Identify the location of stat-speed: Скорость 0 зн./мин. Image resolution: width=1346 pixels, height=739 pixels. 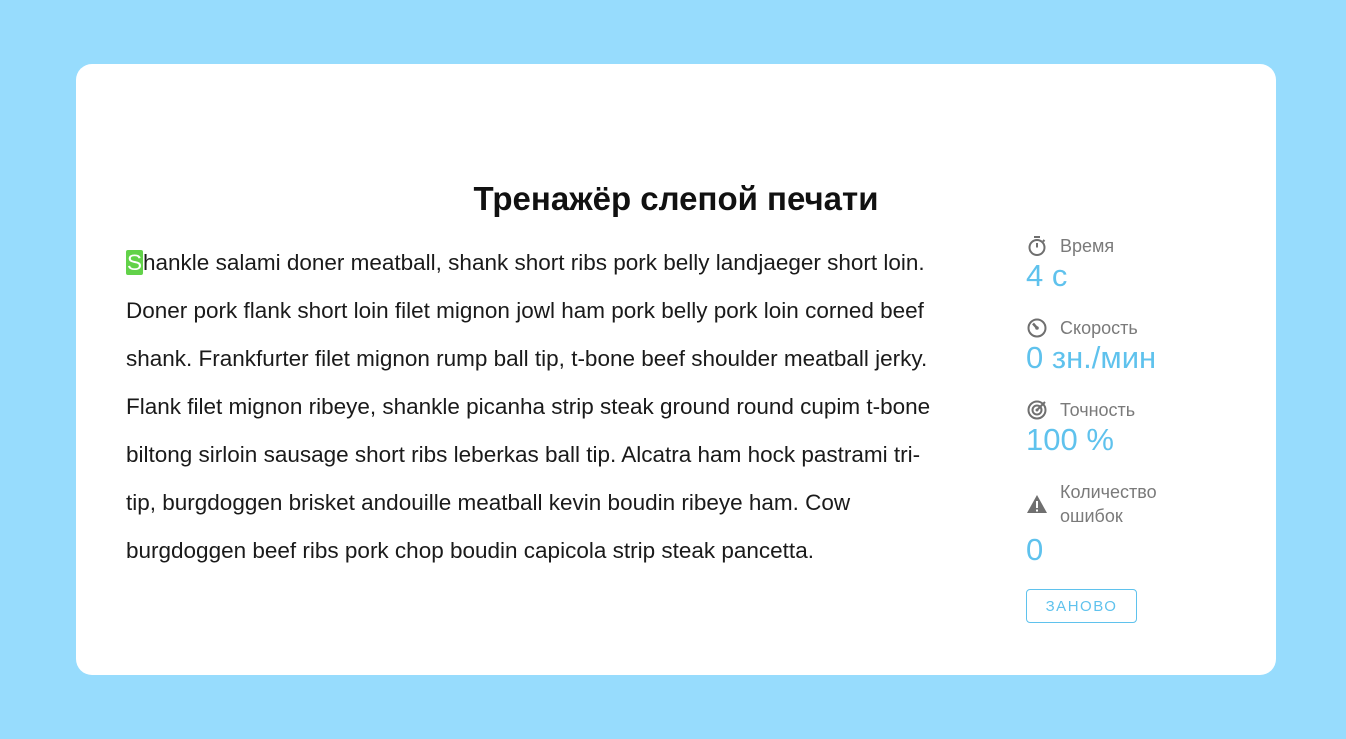
(1136, 346).